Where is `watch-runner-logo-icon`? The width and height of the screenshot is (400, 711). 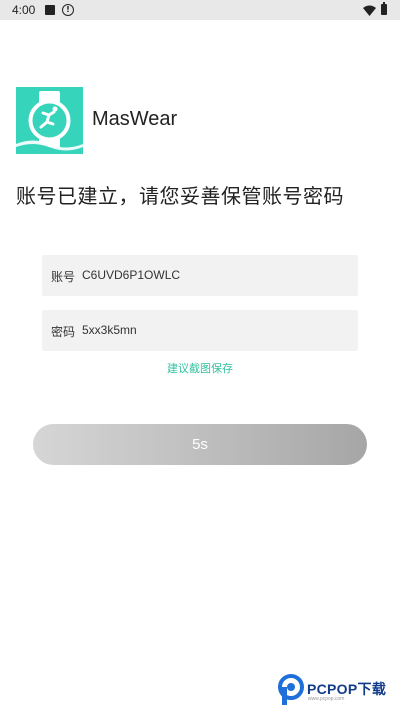 watch-runner-logo-icon is located at coordinates (49, 122).